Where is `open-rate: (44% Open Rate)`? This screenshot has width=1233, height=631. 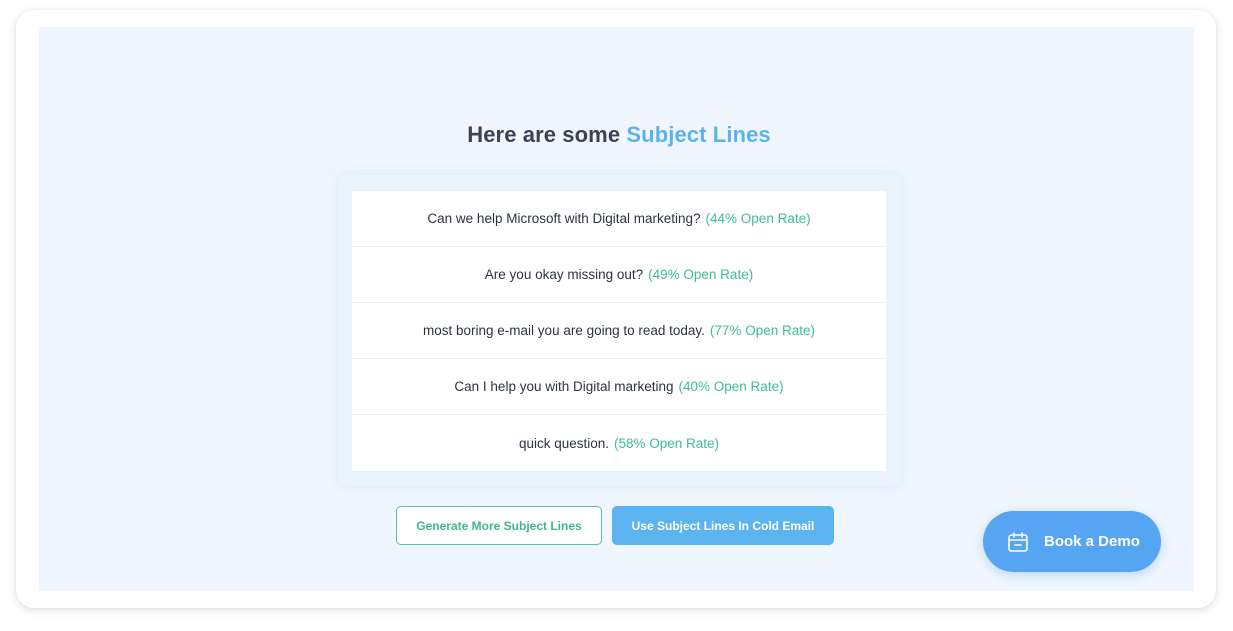 open-rate: (44% Open Rate) is located at coordinates (758, 218).